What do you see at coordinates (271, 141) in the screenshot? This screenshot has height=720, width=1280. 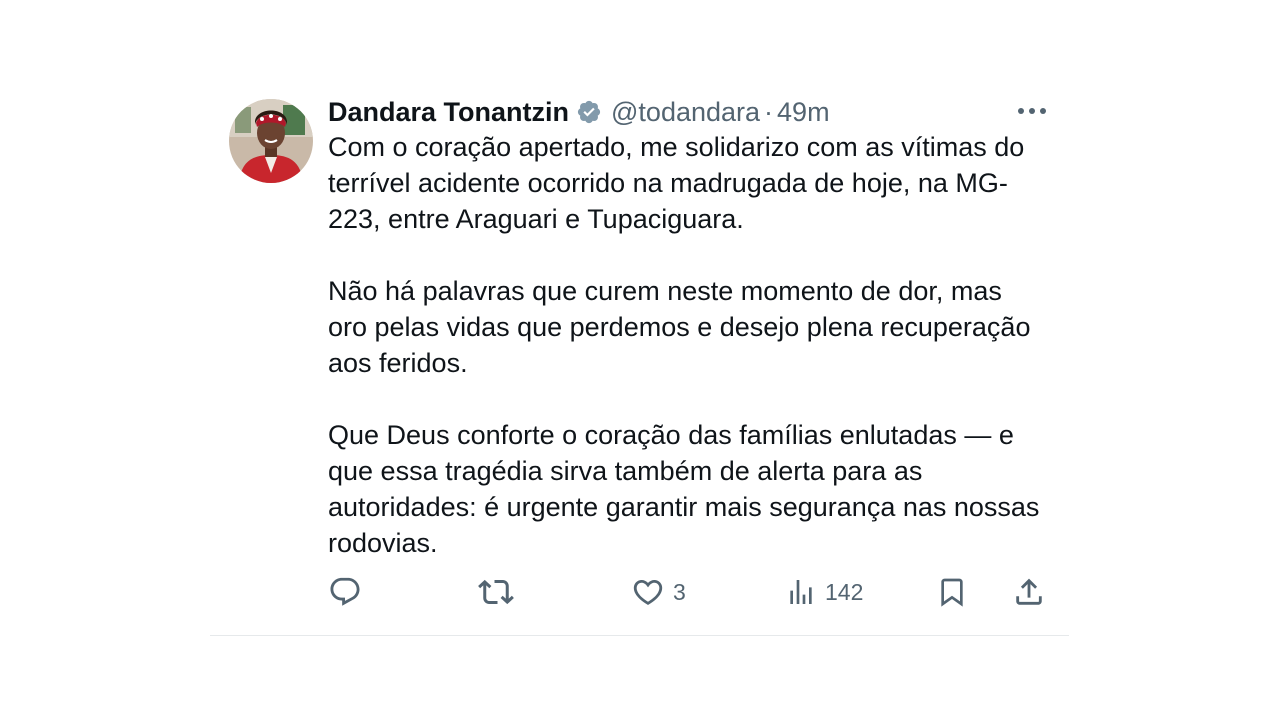 I see `avatar` at bounding box center [271, 141].